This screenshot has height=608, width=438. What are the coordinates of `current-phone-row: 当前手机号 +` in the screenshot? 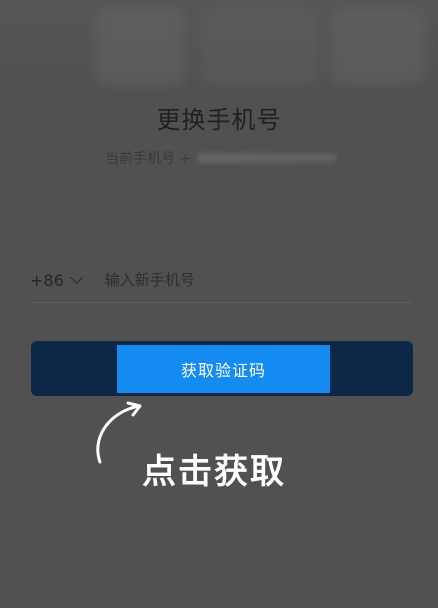 It's located at (221, 158).